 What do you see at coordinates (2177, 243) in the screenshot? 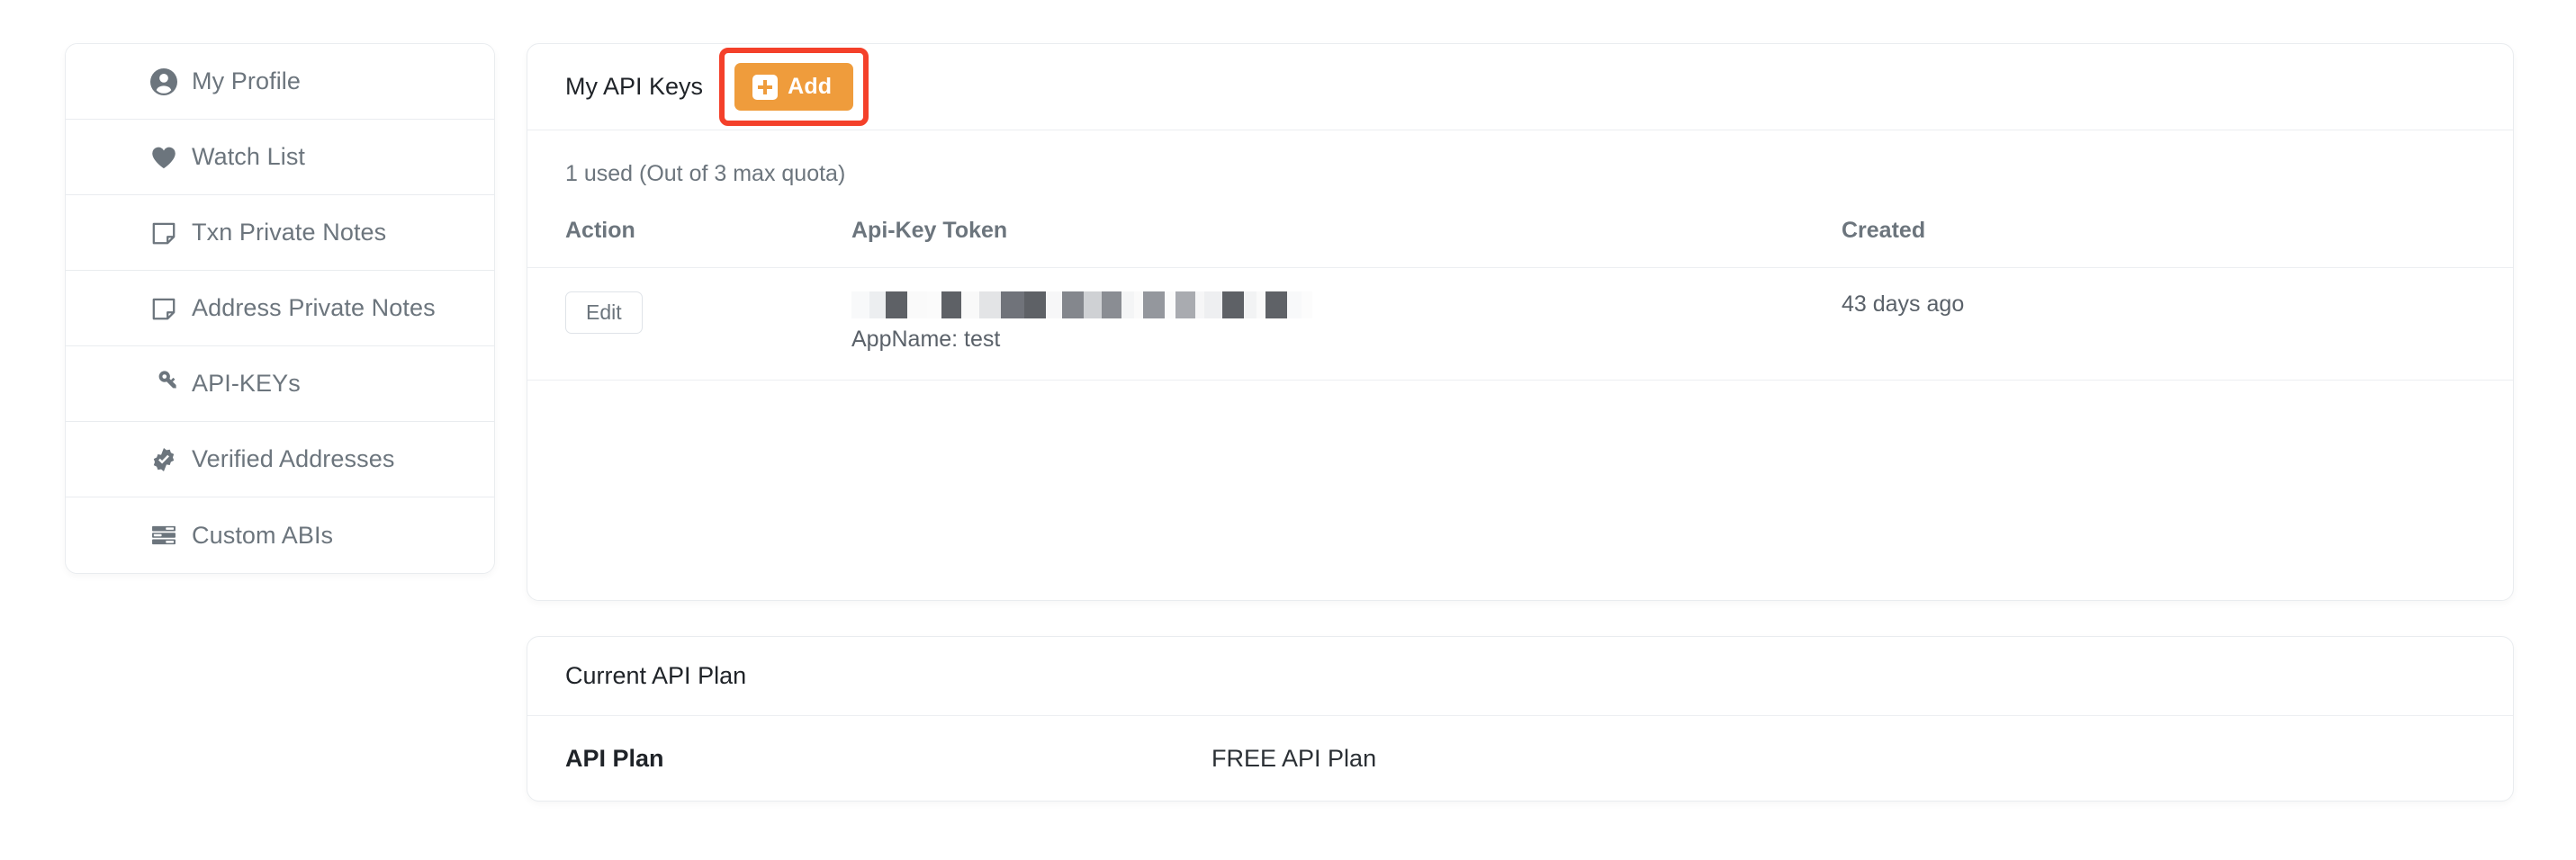
I see `column-header-created: Created` at bounding box center [2177, 243].